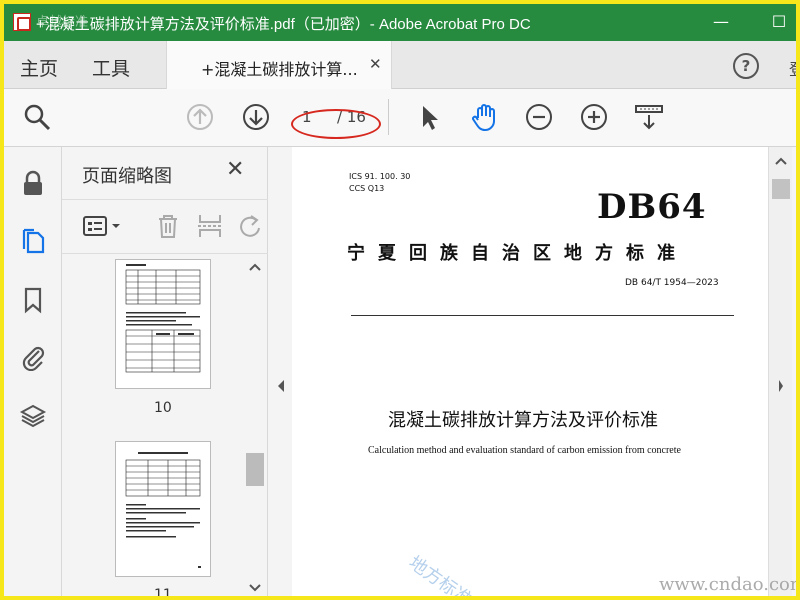 The image size is (800, 600). Describe the element at coordinates (256, 117) in the screenshot. I see `next-page-icon` at that location.